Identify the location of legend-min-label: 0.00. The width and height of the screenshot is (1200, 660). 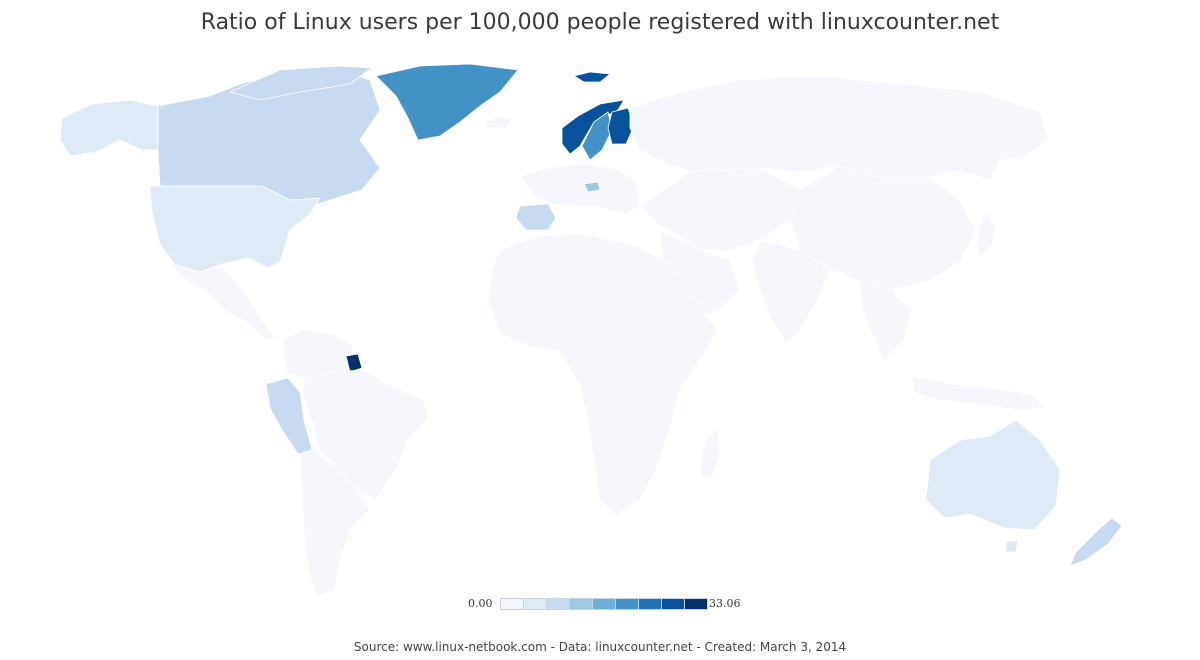
(480, 603).